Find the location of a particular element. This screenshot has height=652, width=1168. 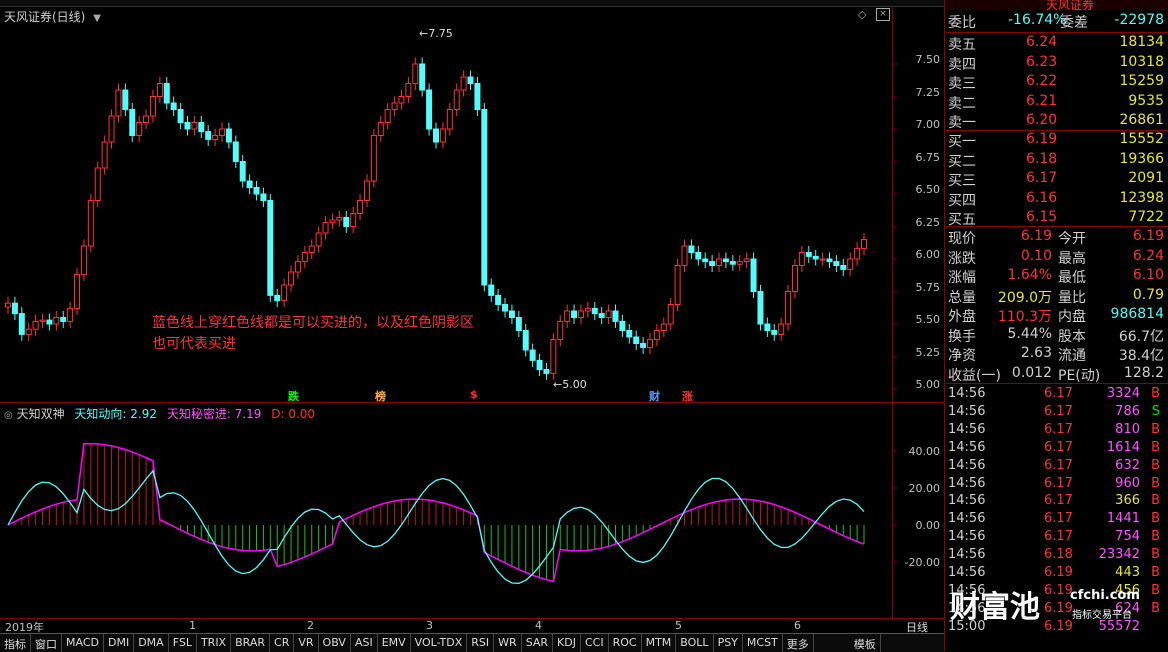

level-volume: 12398 is located at coordinates (1141, 197).